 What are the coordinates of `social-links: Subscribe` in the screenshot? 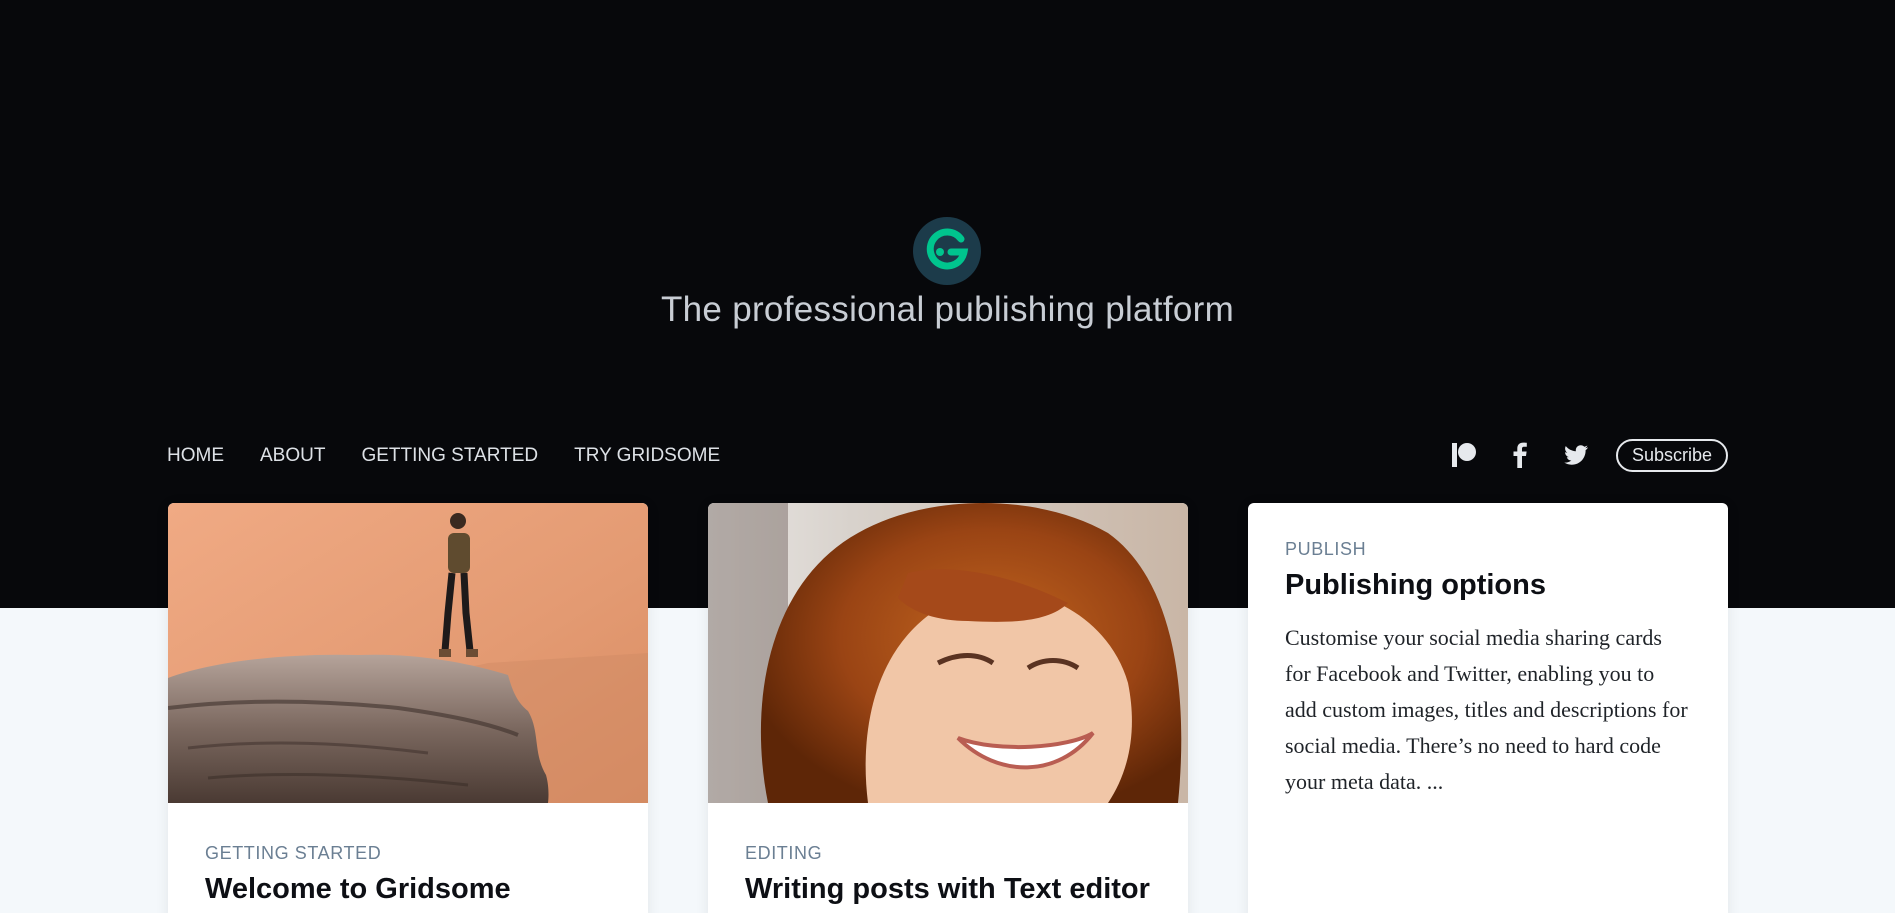 It's located at (1588, 455).